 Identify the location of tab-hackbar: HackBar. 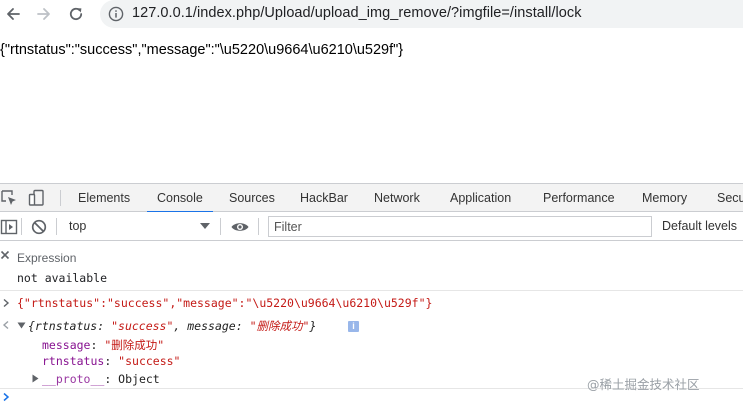
(324, 198).